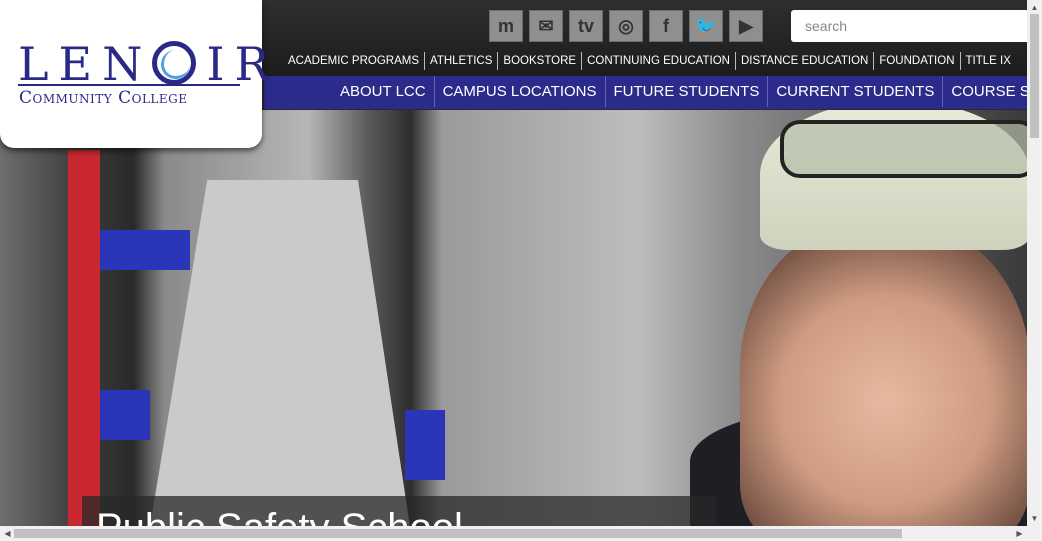 The image size is (1042, 541). I want to click on nav-item-future-students: FUTURE STUDENTS, so click(686, 91).